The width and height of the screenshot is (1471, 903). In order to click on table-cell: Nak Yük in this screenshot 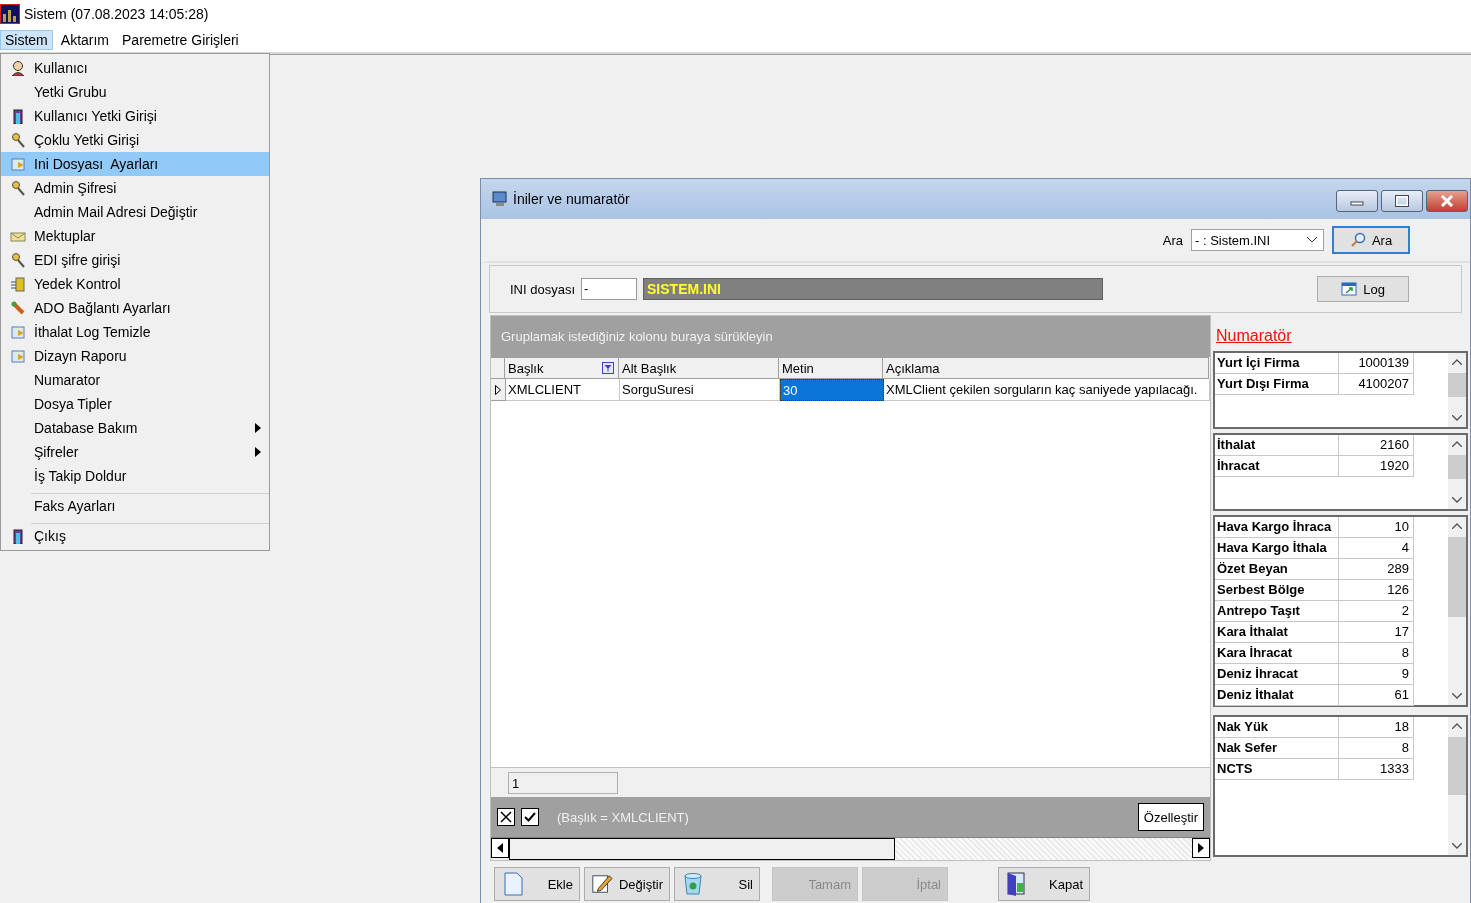, I will do `click(1277, 727)`.